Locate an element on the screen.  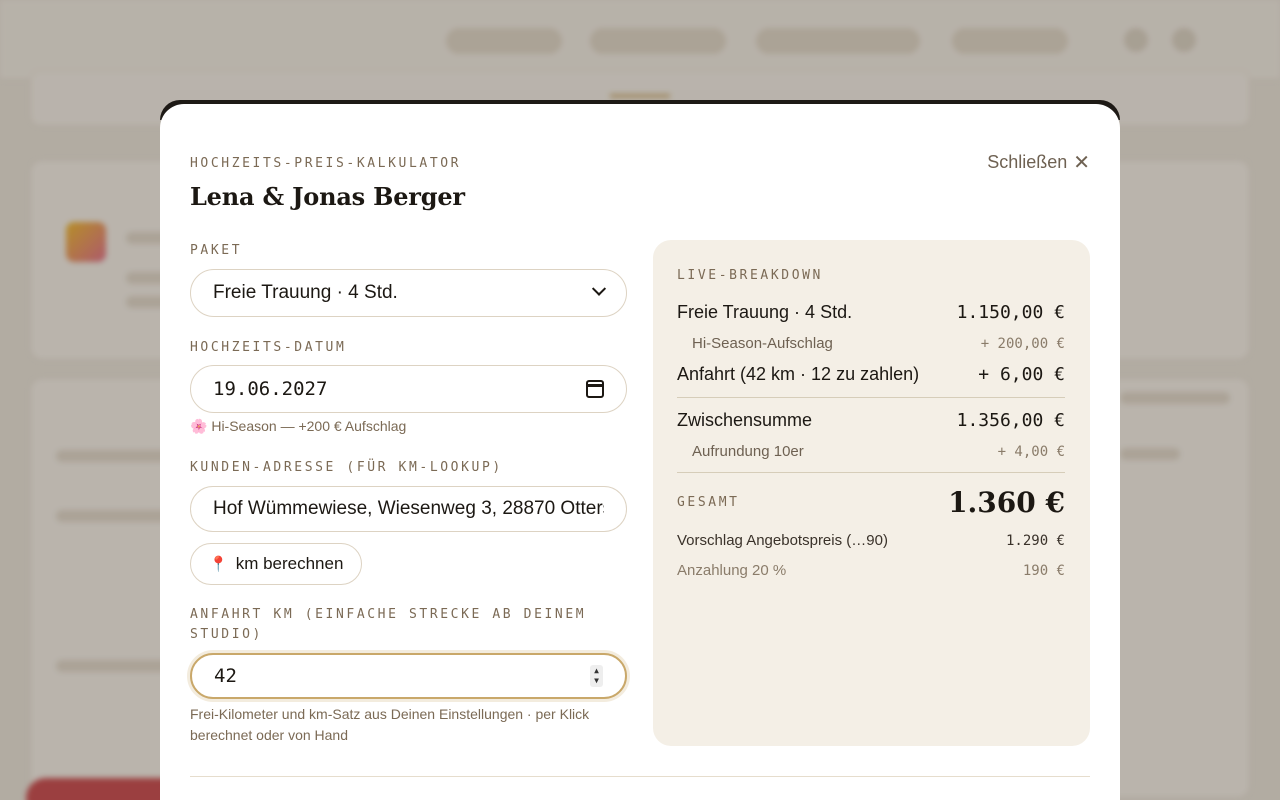
number-stepper: ▲ ▼ is located at coordinates (596, 676).